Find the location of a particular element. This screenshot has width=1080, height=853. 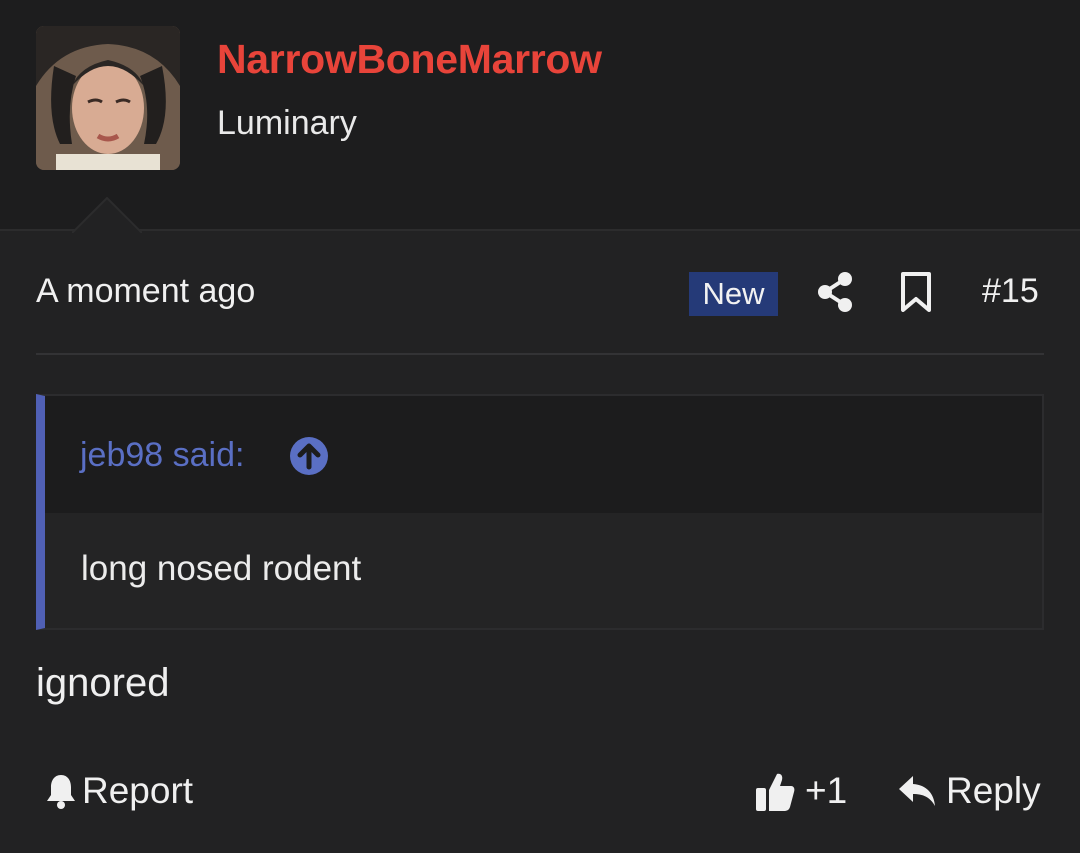

new-badge: New is located at coordinates (733, 294).